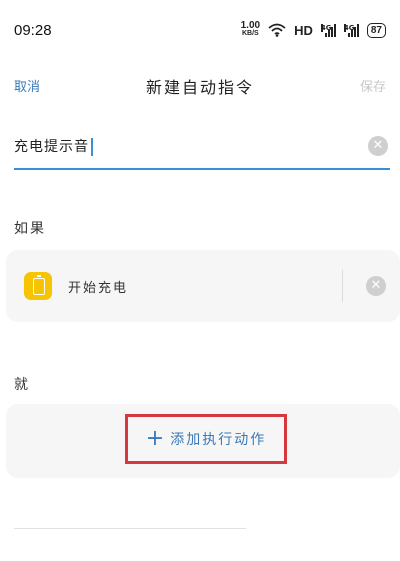 The image size is (400, 561). What do you see at coordinates (277, 30) in the screenshot?
I see `wifi-icon` at bounding box center [277, 30].